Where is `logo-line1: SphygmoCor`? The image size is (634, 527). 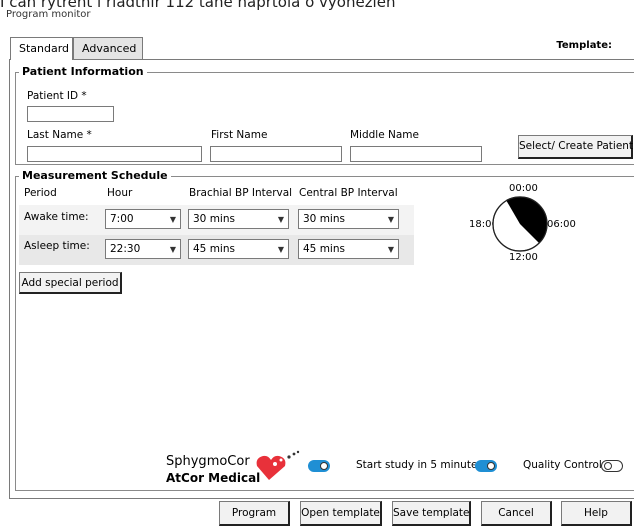
logo-line1: SphygmoCor is located at coordinates (208, 461).